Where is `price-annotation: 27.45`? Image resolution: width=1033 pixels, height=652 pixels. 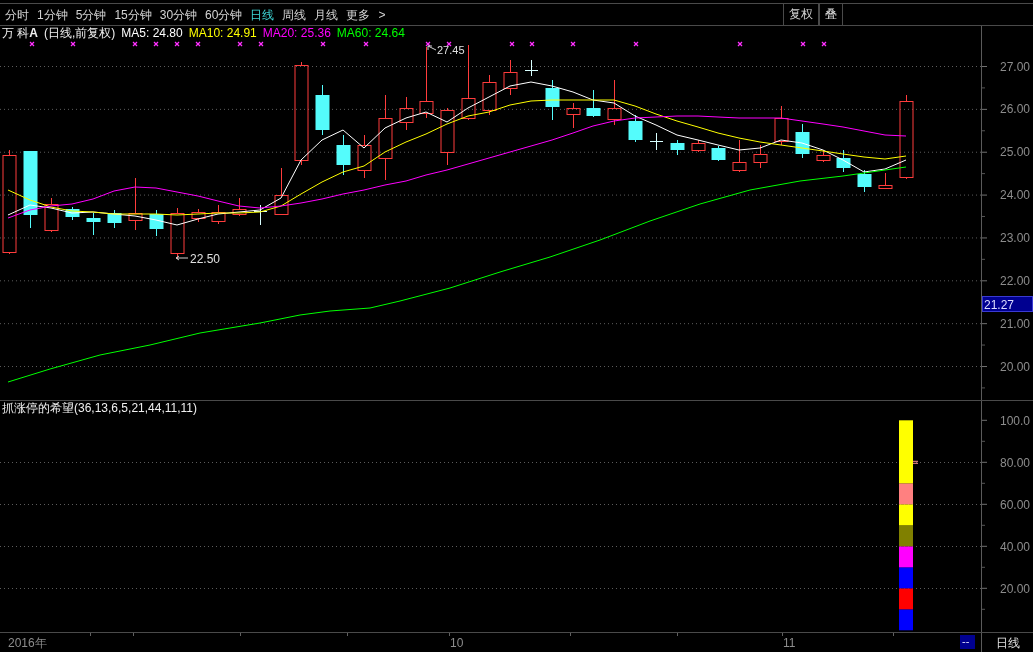 price-annotation: 27.45 is located at coordinates (451, 50).